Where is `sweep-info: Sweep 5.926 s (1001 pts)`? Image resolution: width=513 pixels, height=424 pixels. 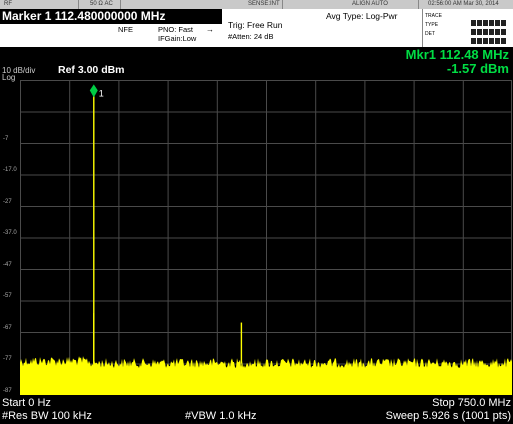
sweep-info: Sweep 5.926 s (1001 pts) is located at coordinates (448, 416).